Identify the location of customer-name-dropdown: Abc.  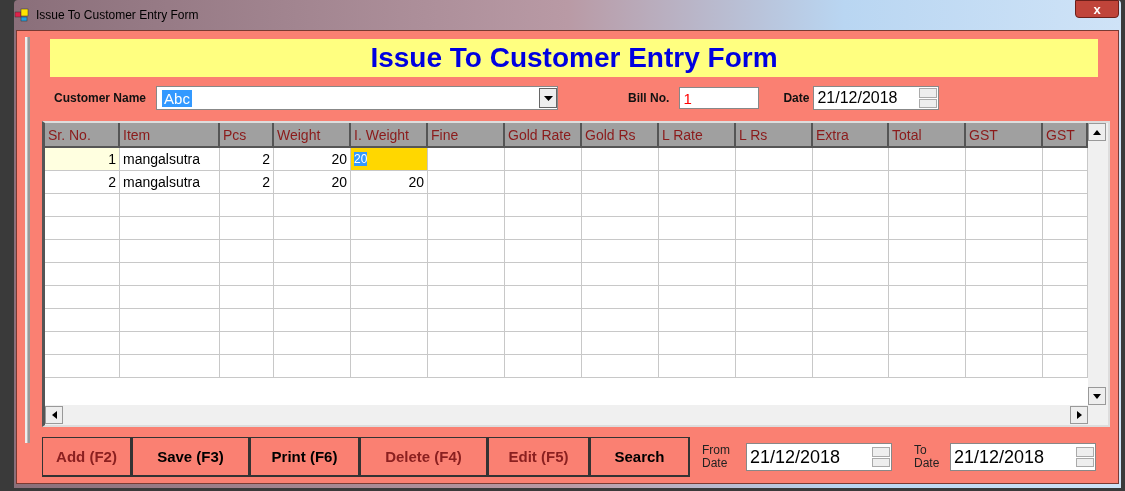
(357, 98).